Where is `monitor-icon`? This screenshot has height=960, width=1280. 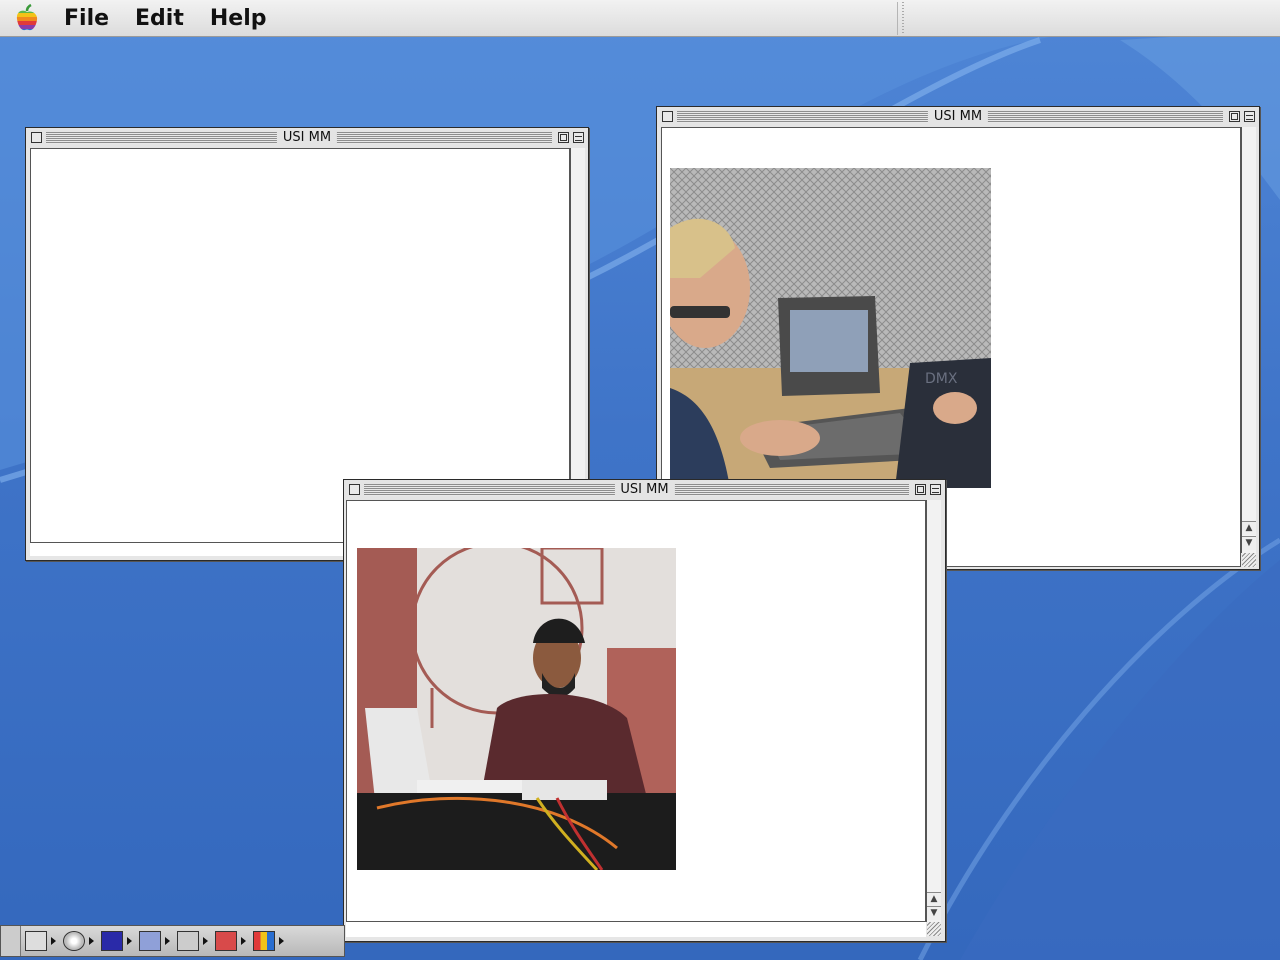 monitor-icon is located at coordinates (40, 941).